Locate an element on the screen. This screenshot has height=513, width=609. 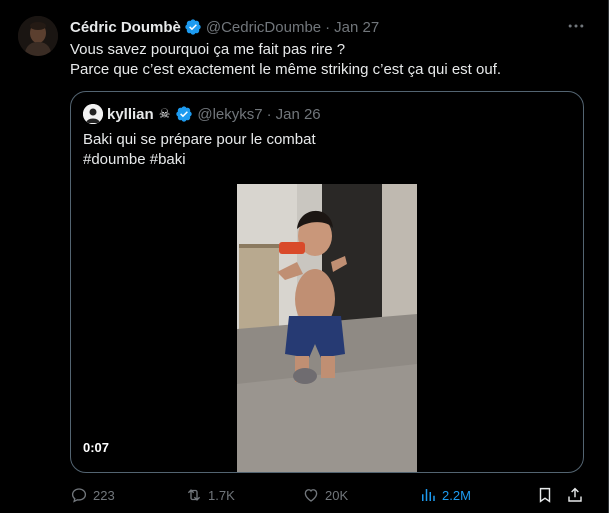
repost-count: 1.7K is located at coordinates (221, 495).